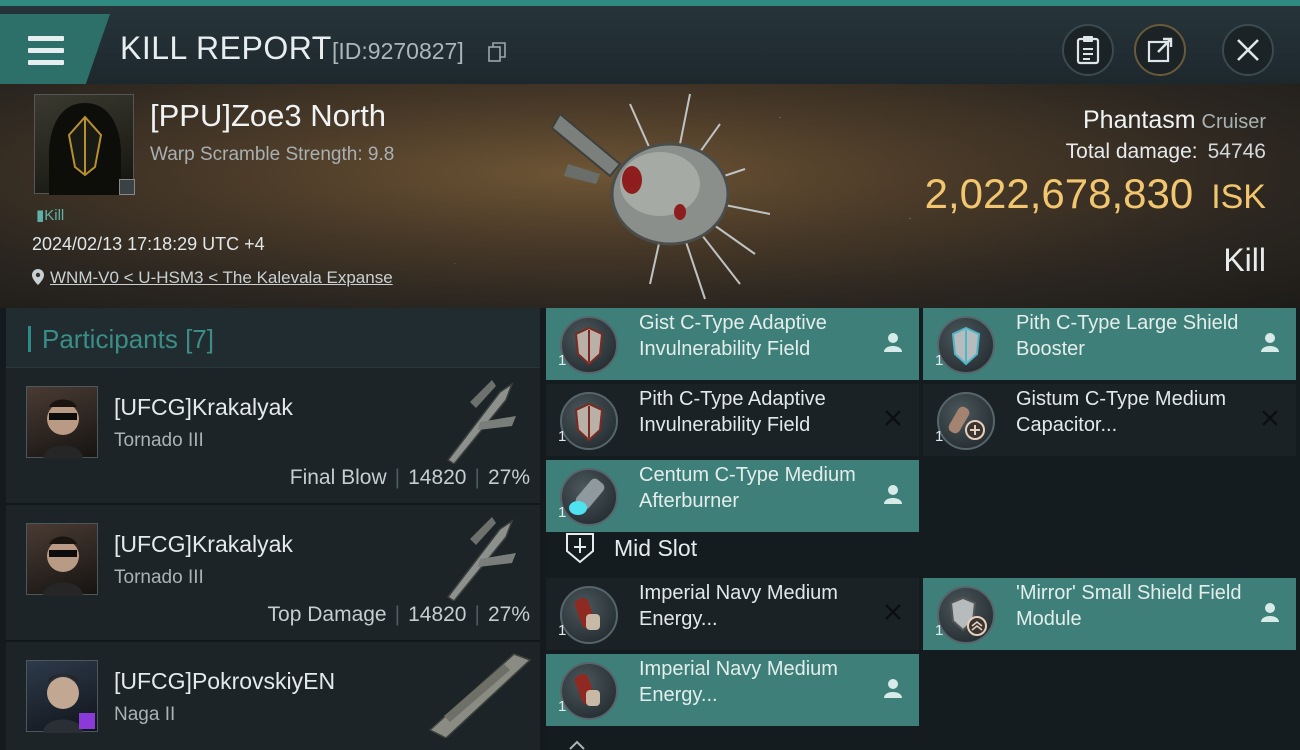 The width and height of the screenshot is (1300, 750). What do you see at coordinates (272, 154) in the screenshot?
I see `warp-scramble-strength: Warp Scramble Strength: 9.8` at bounding box center [272, 154].